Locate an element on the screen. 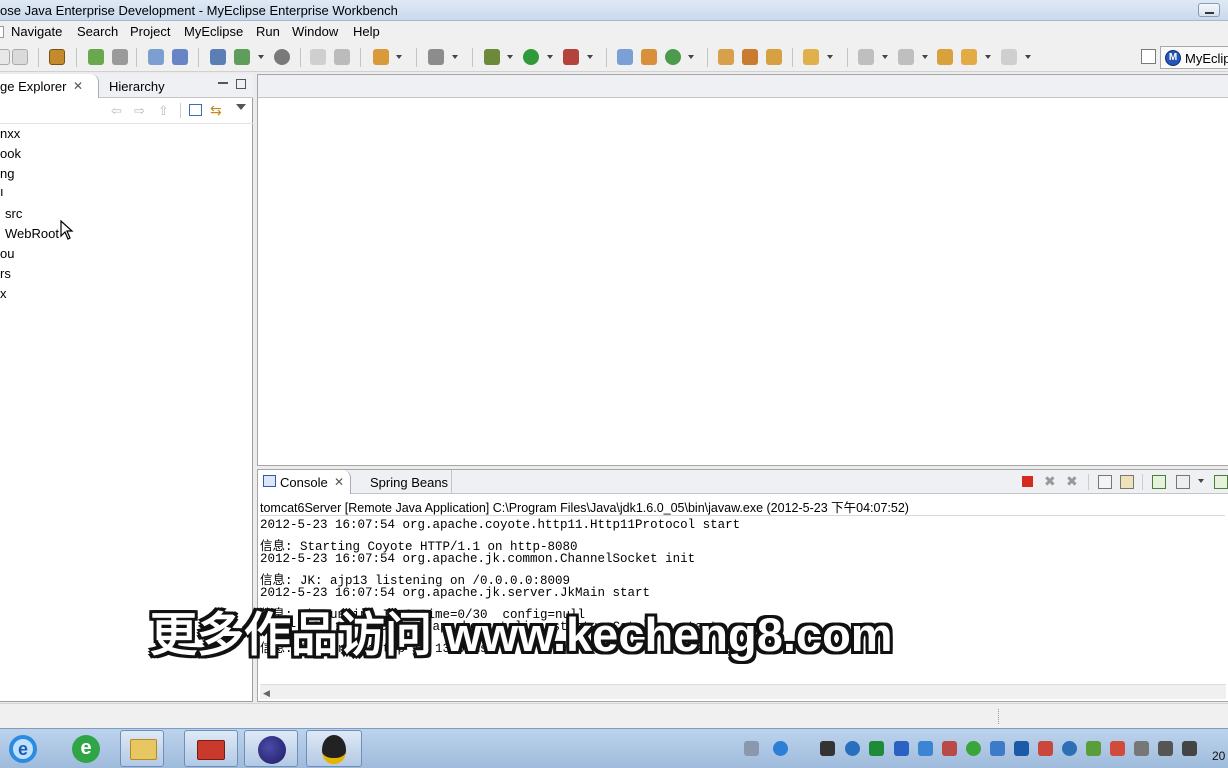 This screenshot has width=1228, height=768. scroll-left-icon: ◀ is located at coordinates (266, 693).